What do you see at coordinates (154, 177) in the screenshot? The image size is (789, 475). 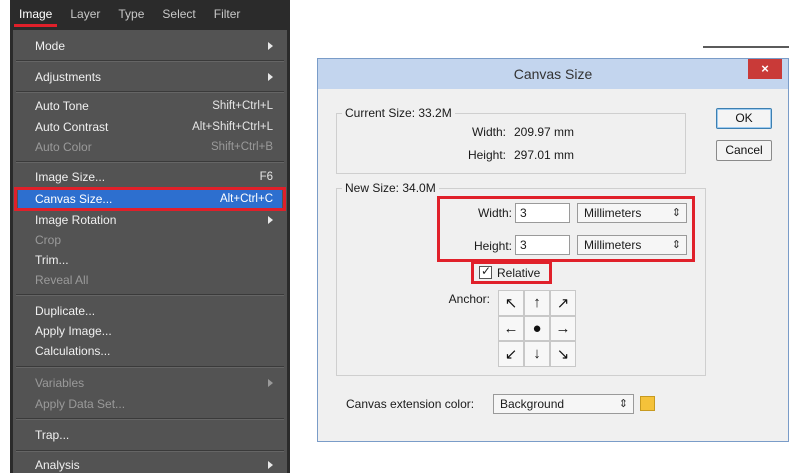 I see `menu-item-image-size: Image Size... F6` at bounding box center [154, 177].